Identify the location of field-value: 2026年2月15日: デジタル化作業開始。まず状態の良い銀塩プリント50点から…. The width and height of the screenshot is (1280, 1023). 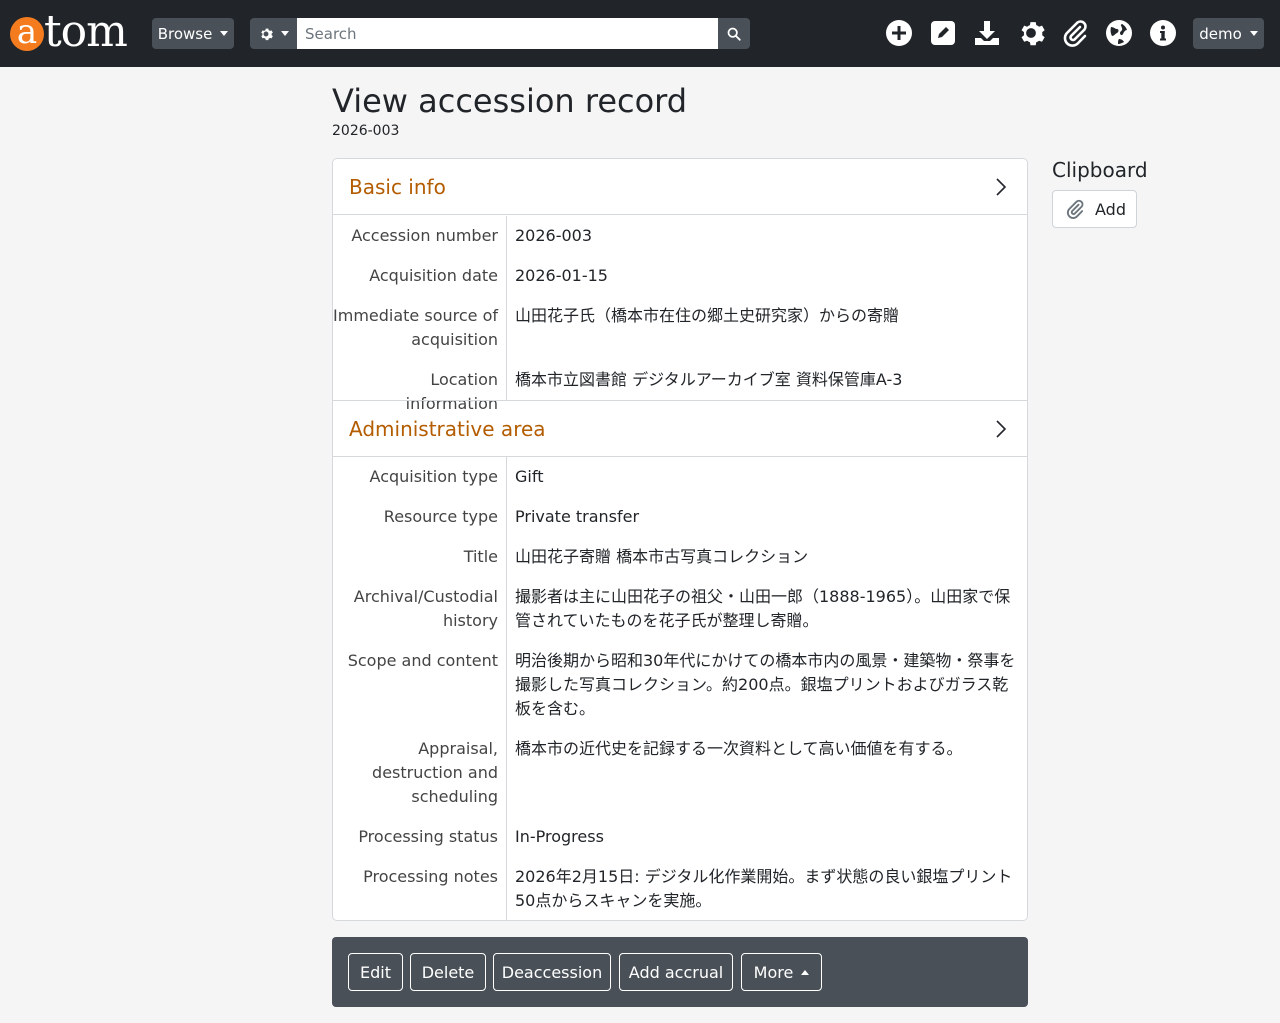
(764, 888).